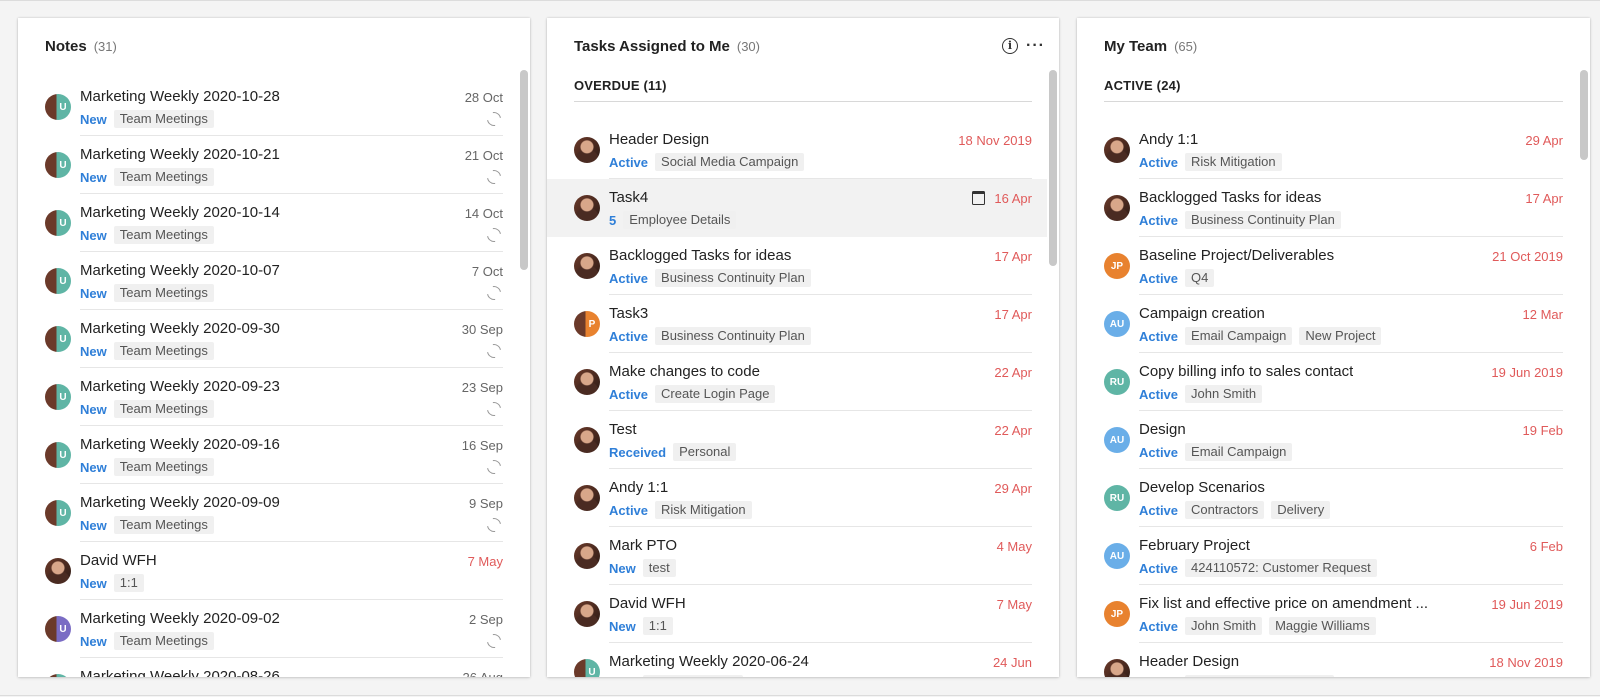  Describe the element at coordinates (180, 444) in the screenshot. I see `item-title: Marketing Weekly 2020-09-16` at that location.